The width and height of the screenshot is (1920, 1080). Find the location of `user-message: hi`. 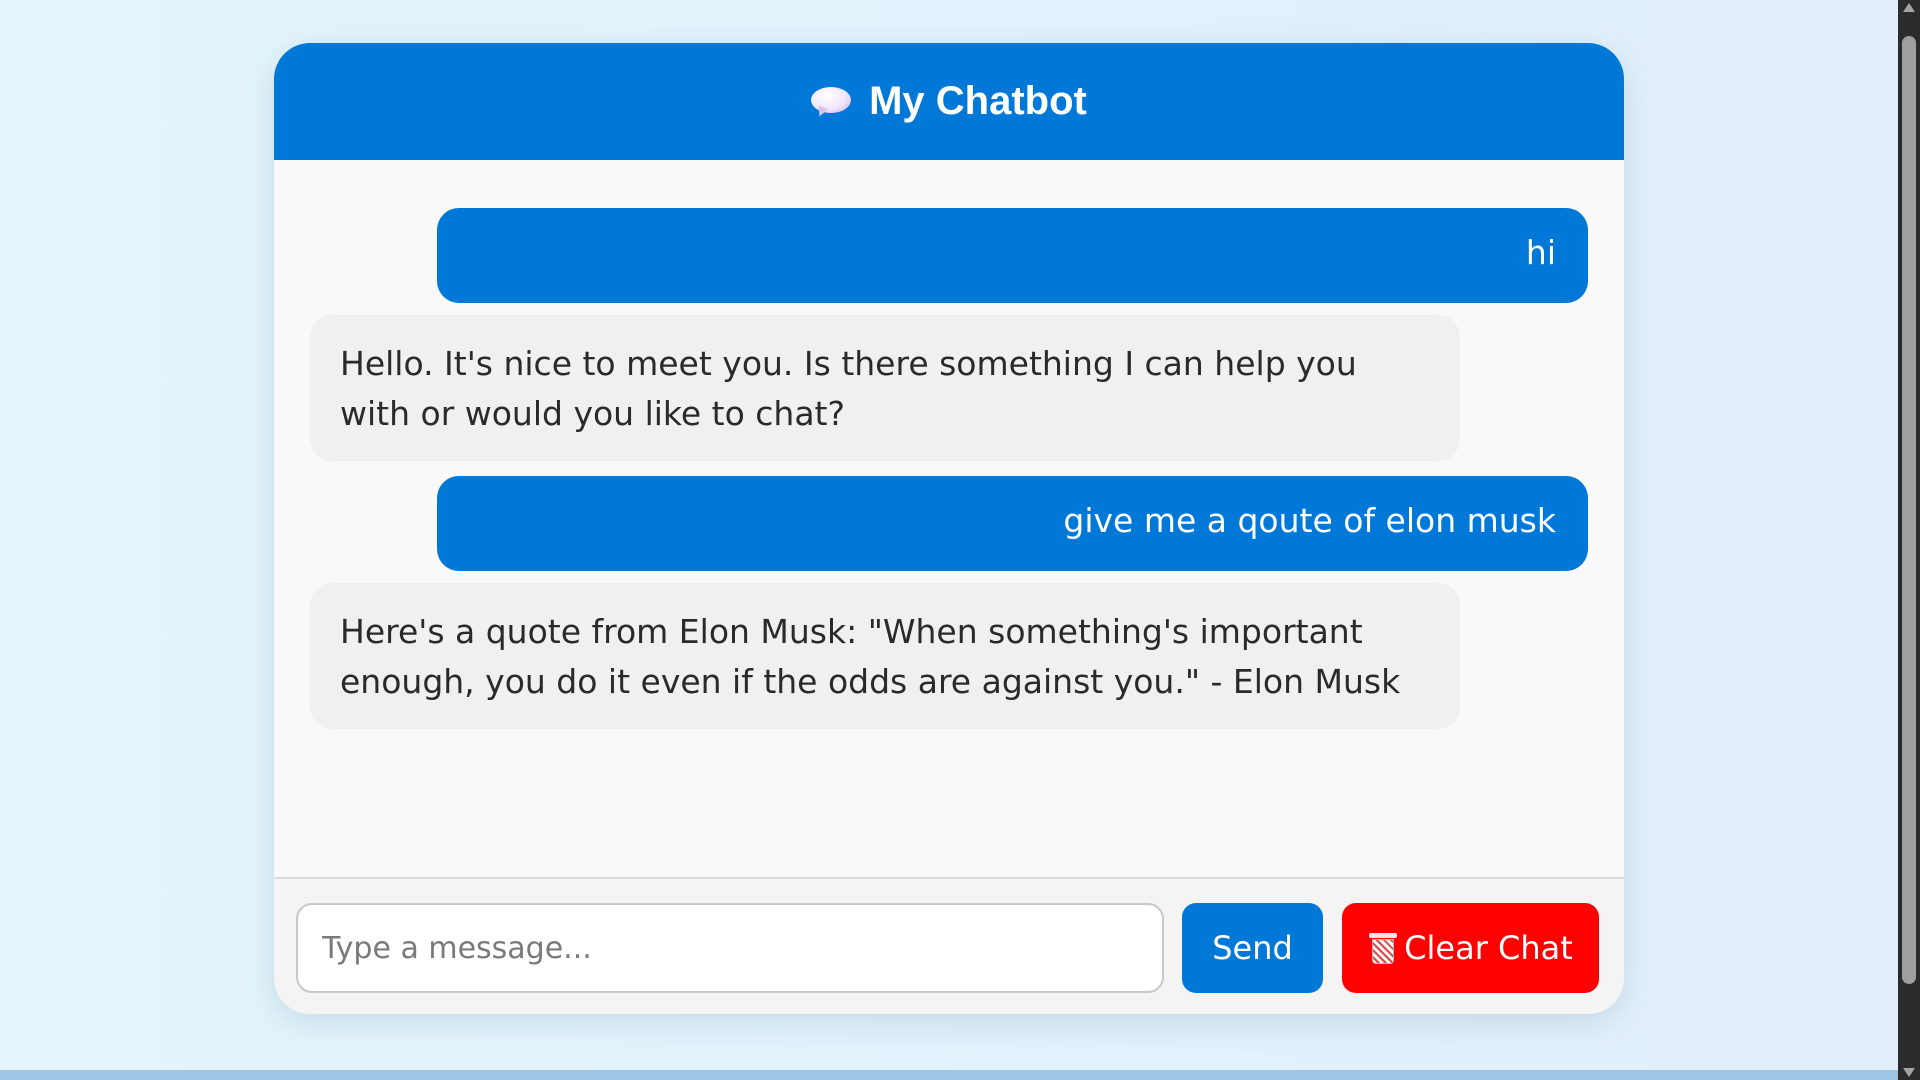

user-message: hi is located at coordinates (1012, 255).